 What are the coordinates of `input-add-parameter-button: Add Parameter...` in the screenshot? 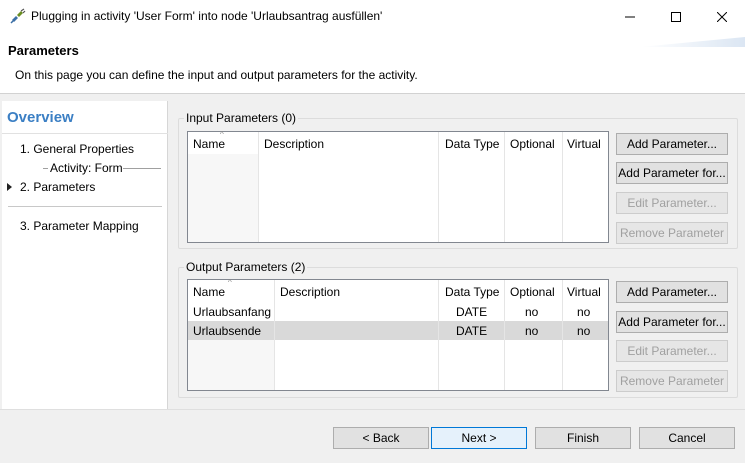 It's located at (672, 144).